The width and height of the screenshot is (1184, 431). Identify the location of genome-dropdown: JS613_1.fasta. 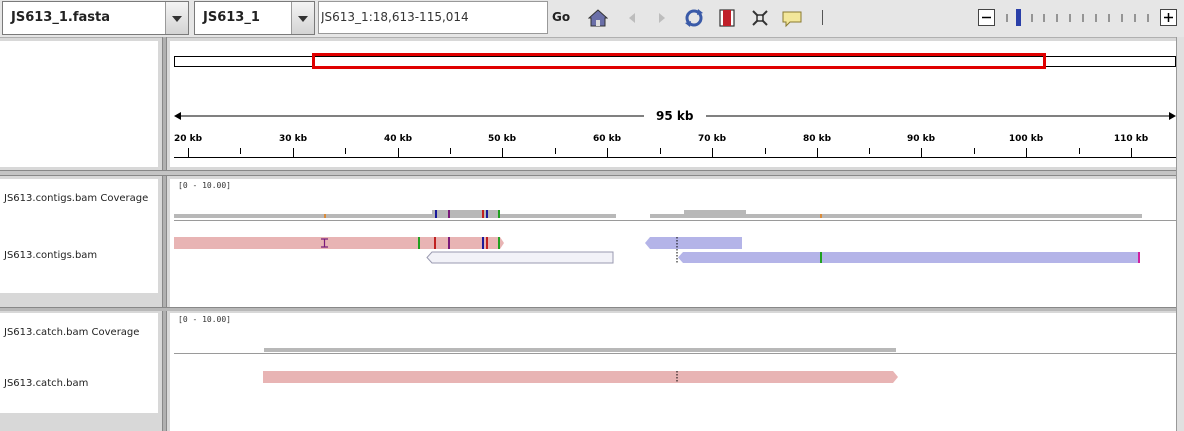
(95, 18).